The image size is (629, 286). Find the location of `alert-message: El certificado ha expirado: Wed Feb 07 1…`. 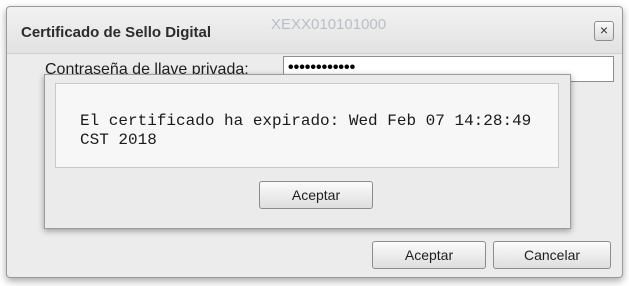

alert-message: El certificado ha expirado: Wed Feb 07 1… is located at coordinates (306, 130).